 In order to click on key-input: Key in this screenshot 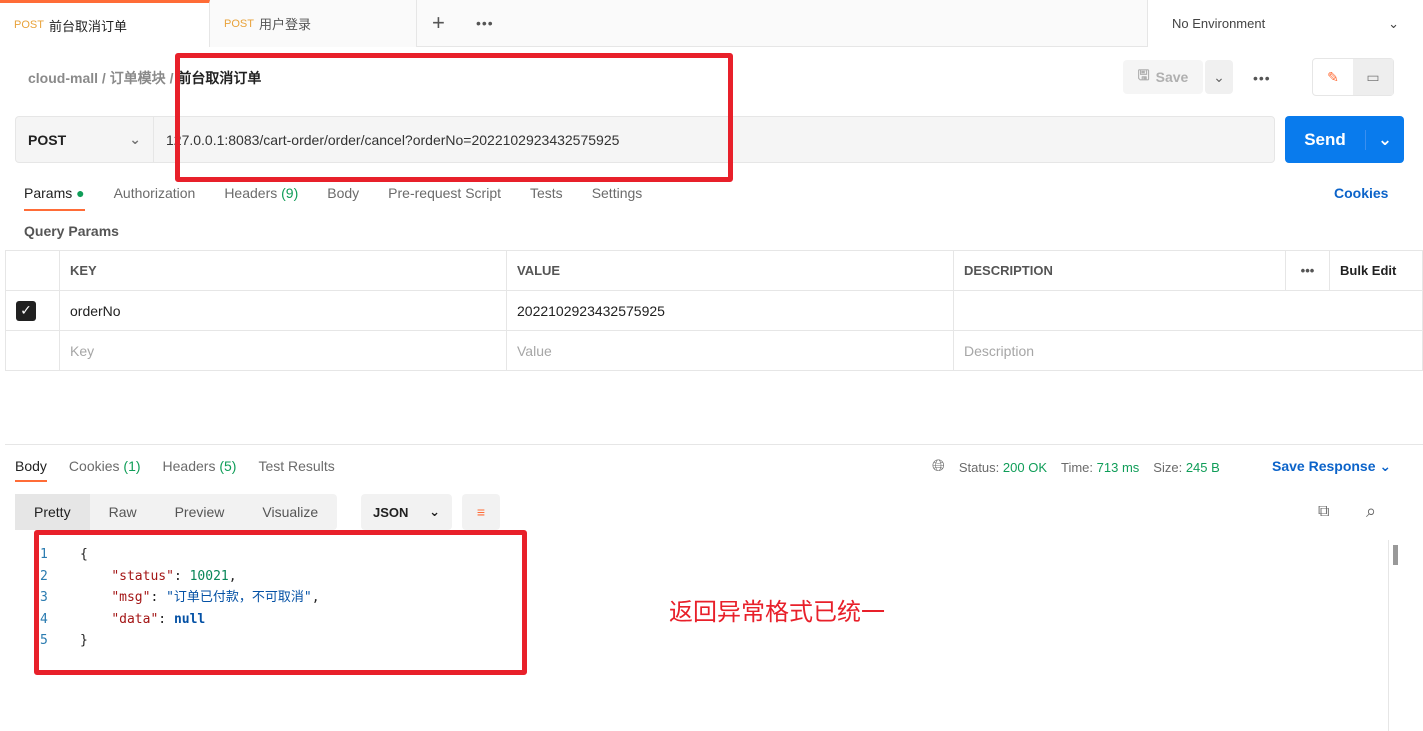, I will do `click(283, 350)`.